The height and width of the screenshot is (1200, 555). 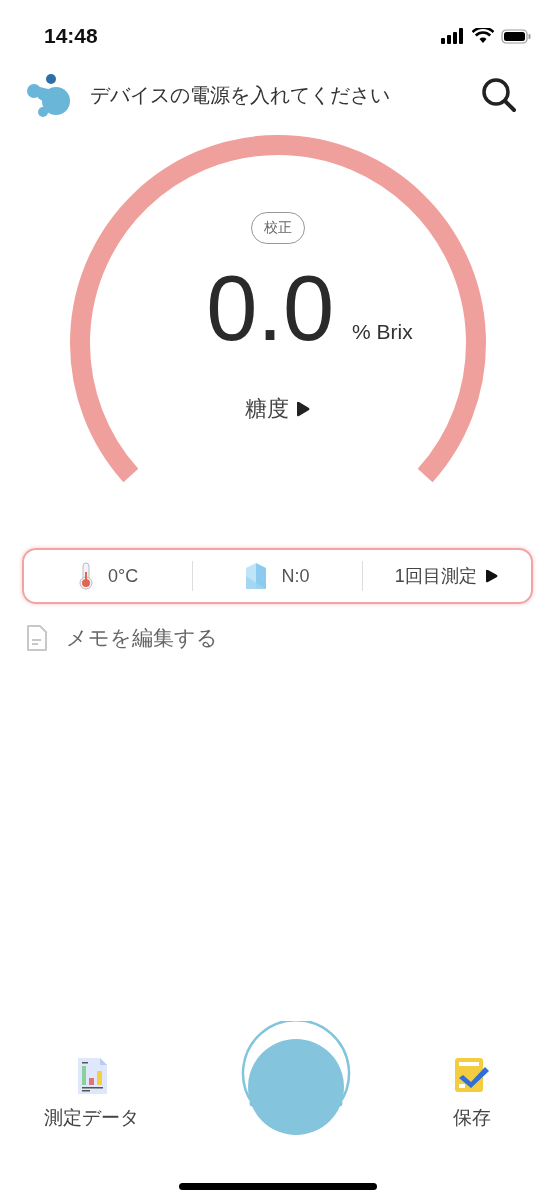 What do you see at coordinates (123, 576) in the screenshot?
I see `temperature-text: 0°C` at bounding box center [123, 576].